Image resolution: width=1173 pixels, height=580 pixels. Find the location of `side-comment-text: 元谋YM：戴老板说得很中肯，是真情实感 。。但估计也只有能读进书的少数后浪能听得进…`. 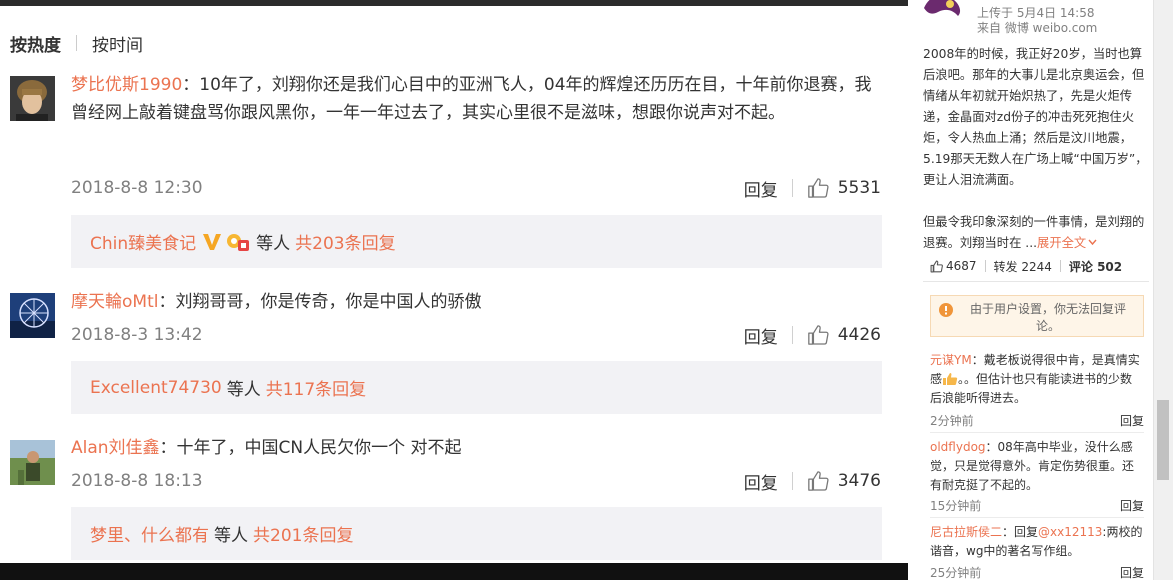

side-comment-text: 元谋YM：戴老板说得很中肯，是真情实感 。。但估计也只有能读进书的少数后浪能听得进… is located at coordinates (1037, 379).